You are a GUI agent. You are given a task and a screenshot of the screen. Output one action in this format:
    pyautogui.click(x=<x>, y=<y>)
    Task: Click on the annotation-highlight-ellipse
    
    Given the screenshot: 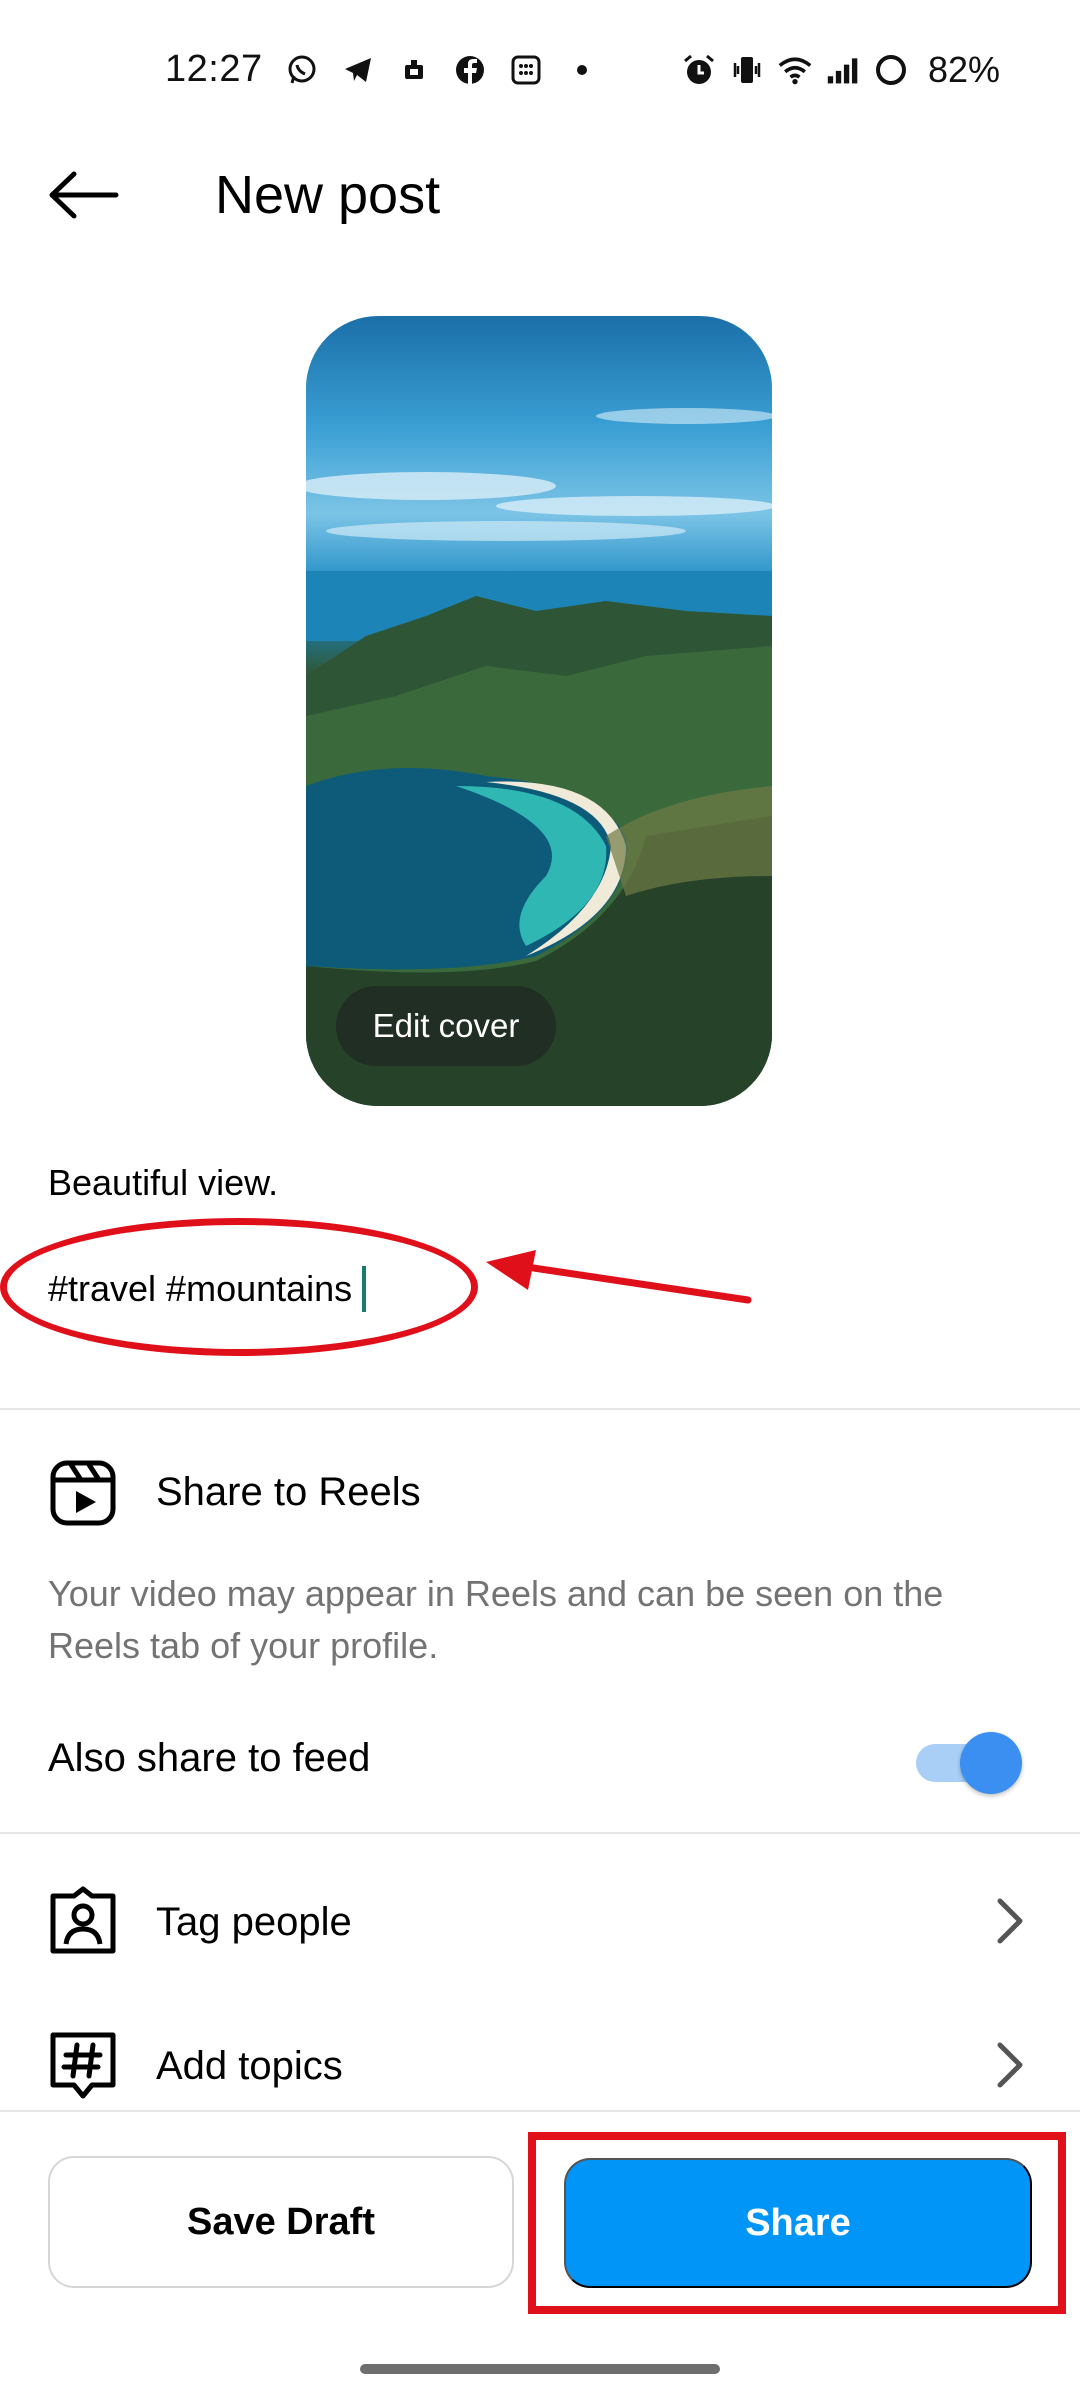 What is the action you would take?
    pyautogui.click(x=239, y=1287)
    